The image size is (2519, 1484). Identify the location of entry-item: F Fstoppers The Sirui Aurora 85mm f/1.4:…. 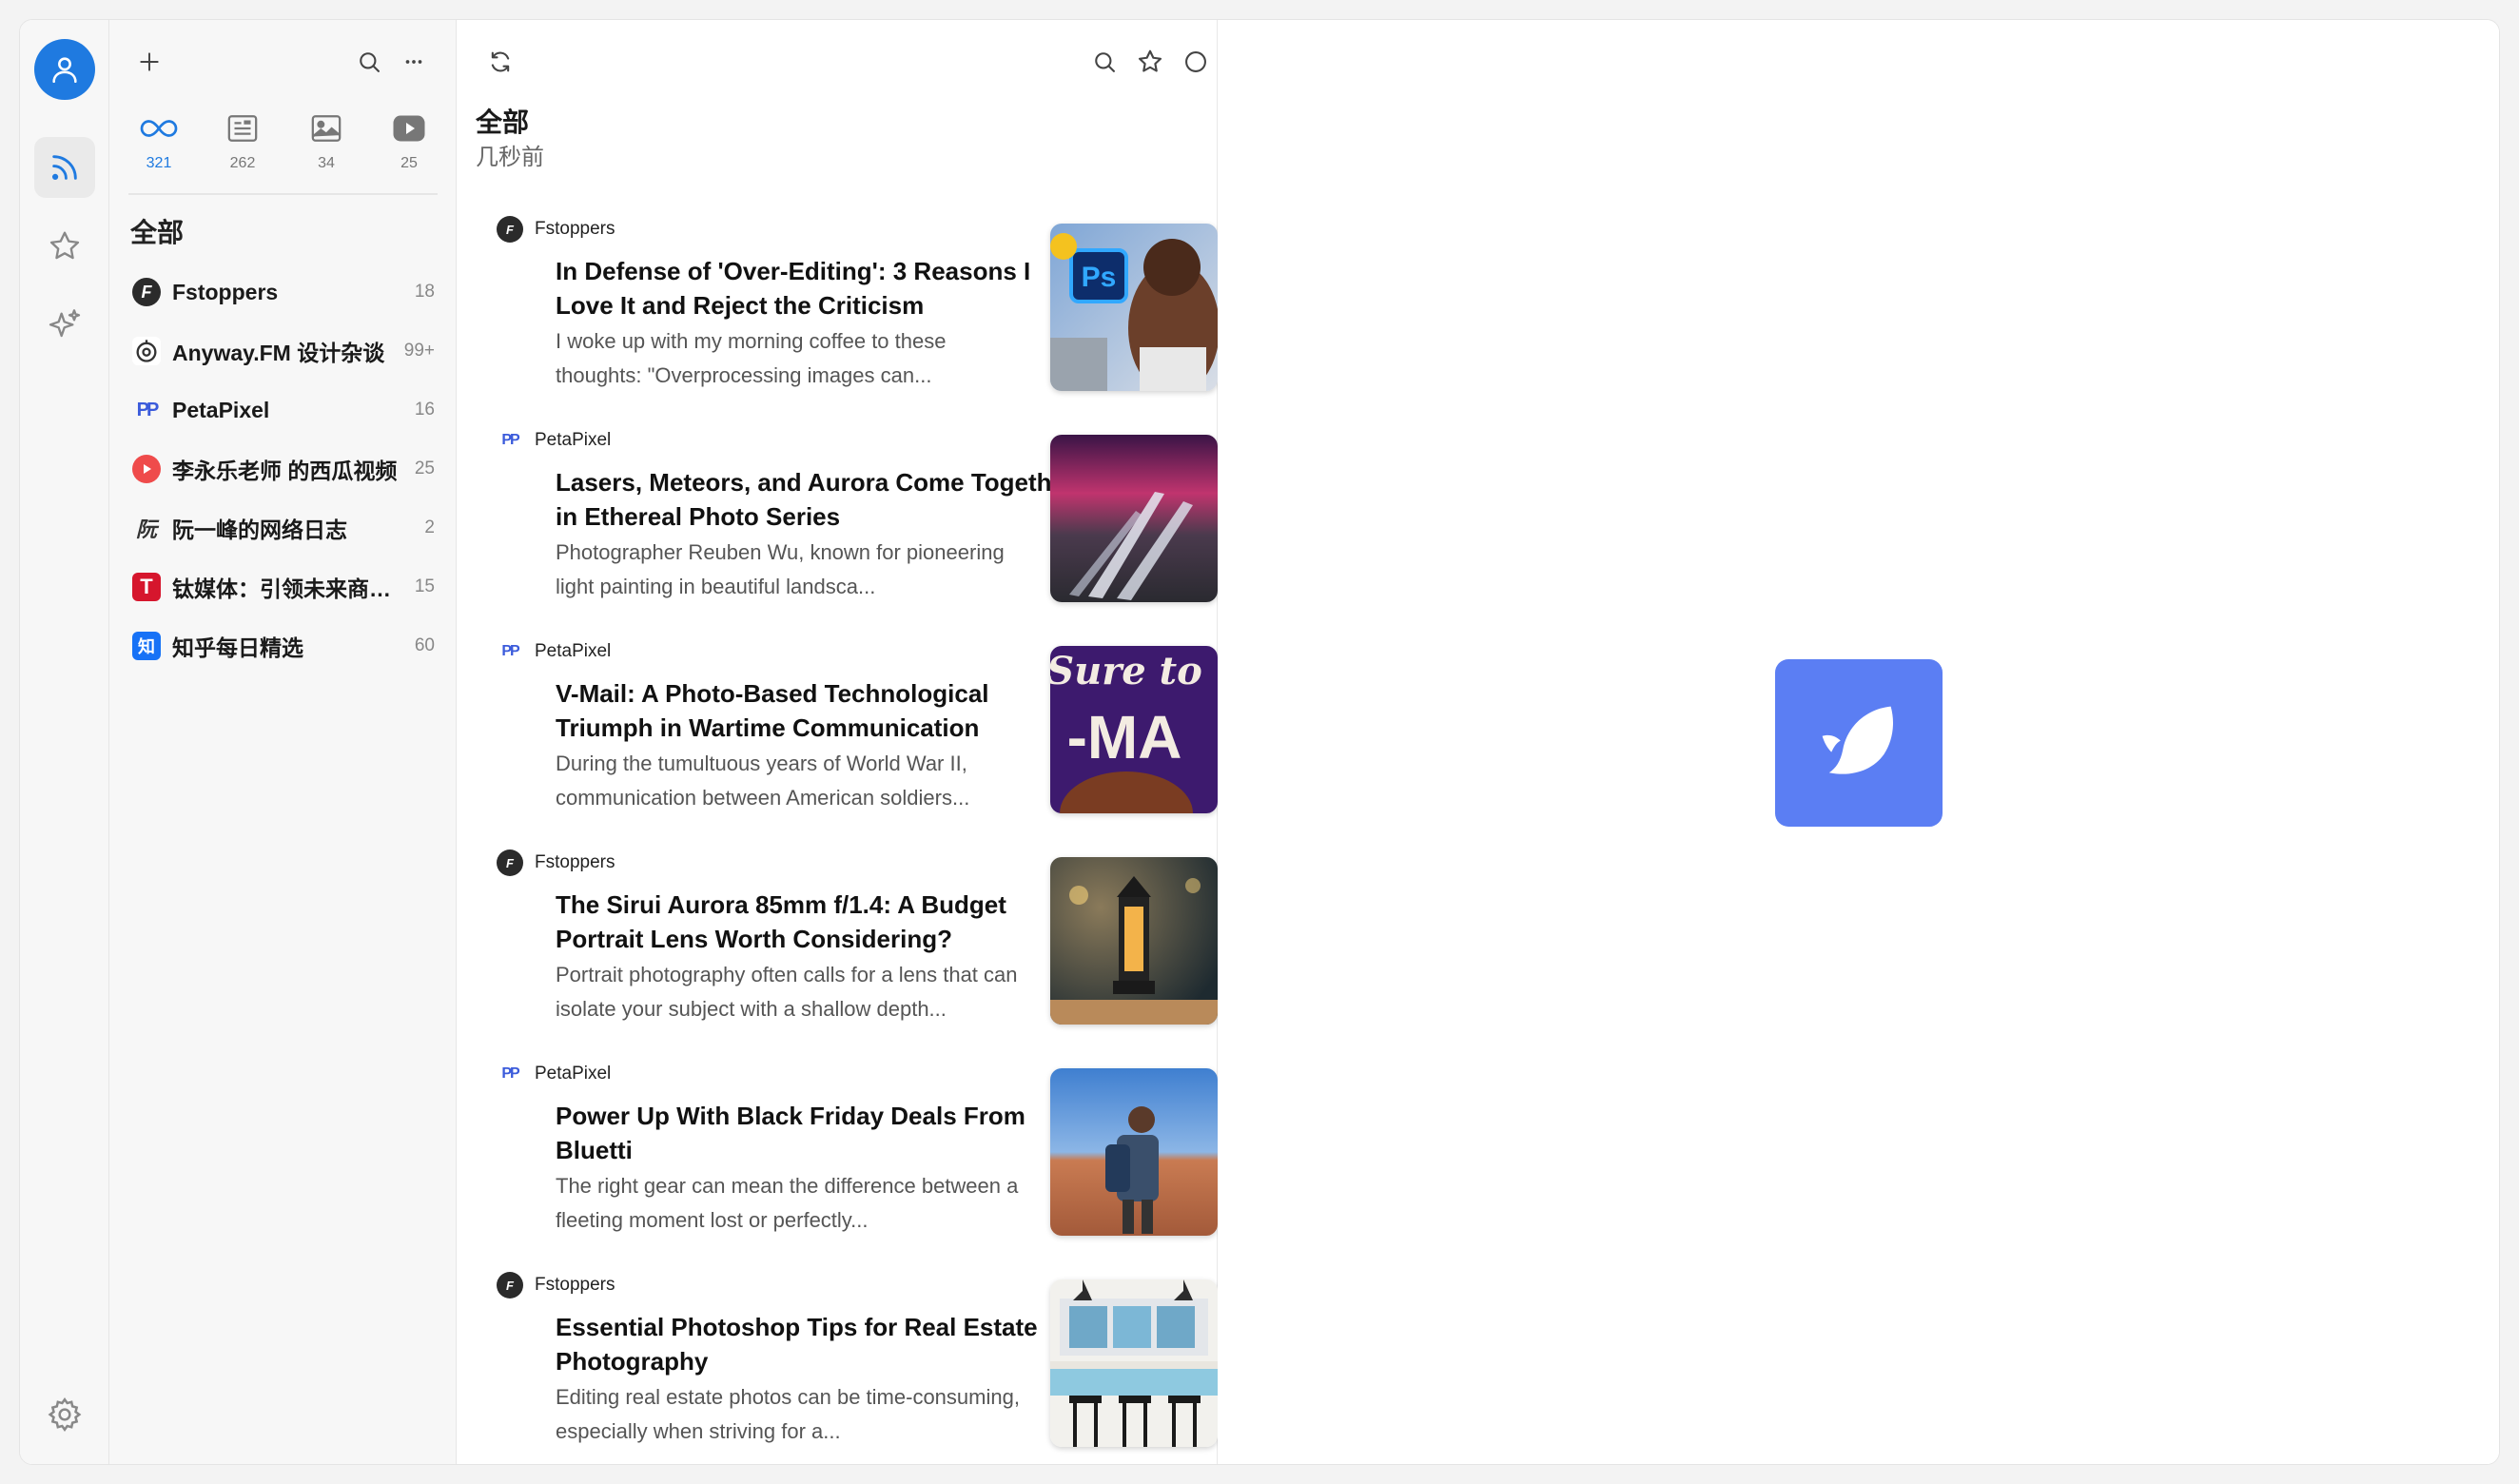
(847, 941).